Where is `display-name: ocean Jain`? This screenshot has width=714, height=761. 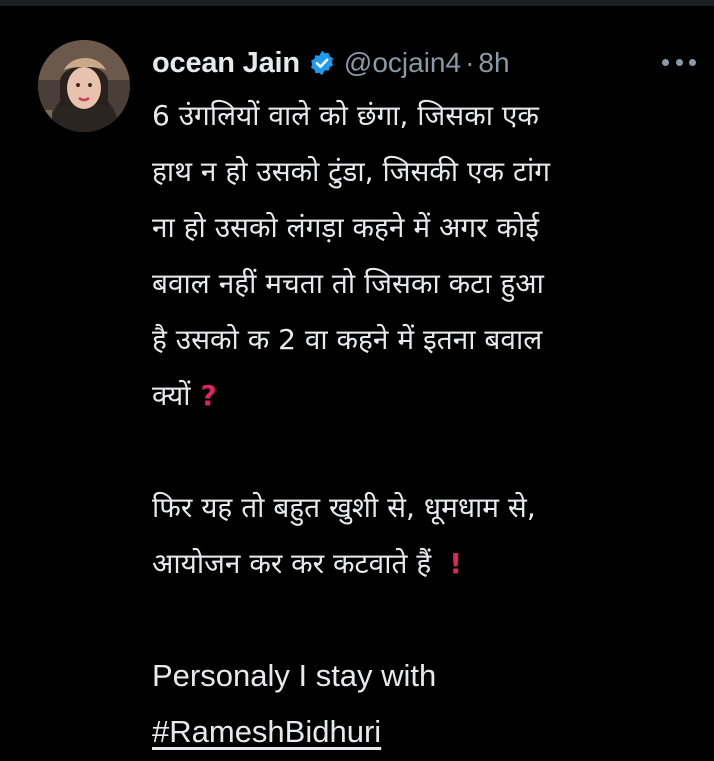
display-name: ocean Jain is located at coordinates (226, 63).